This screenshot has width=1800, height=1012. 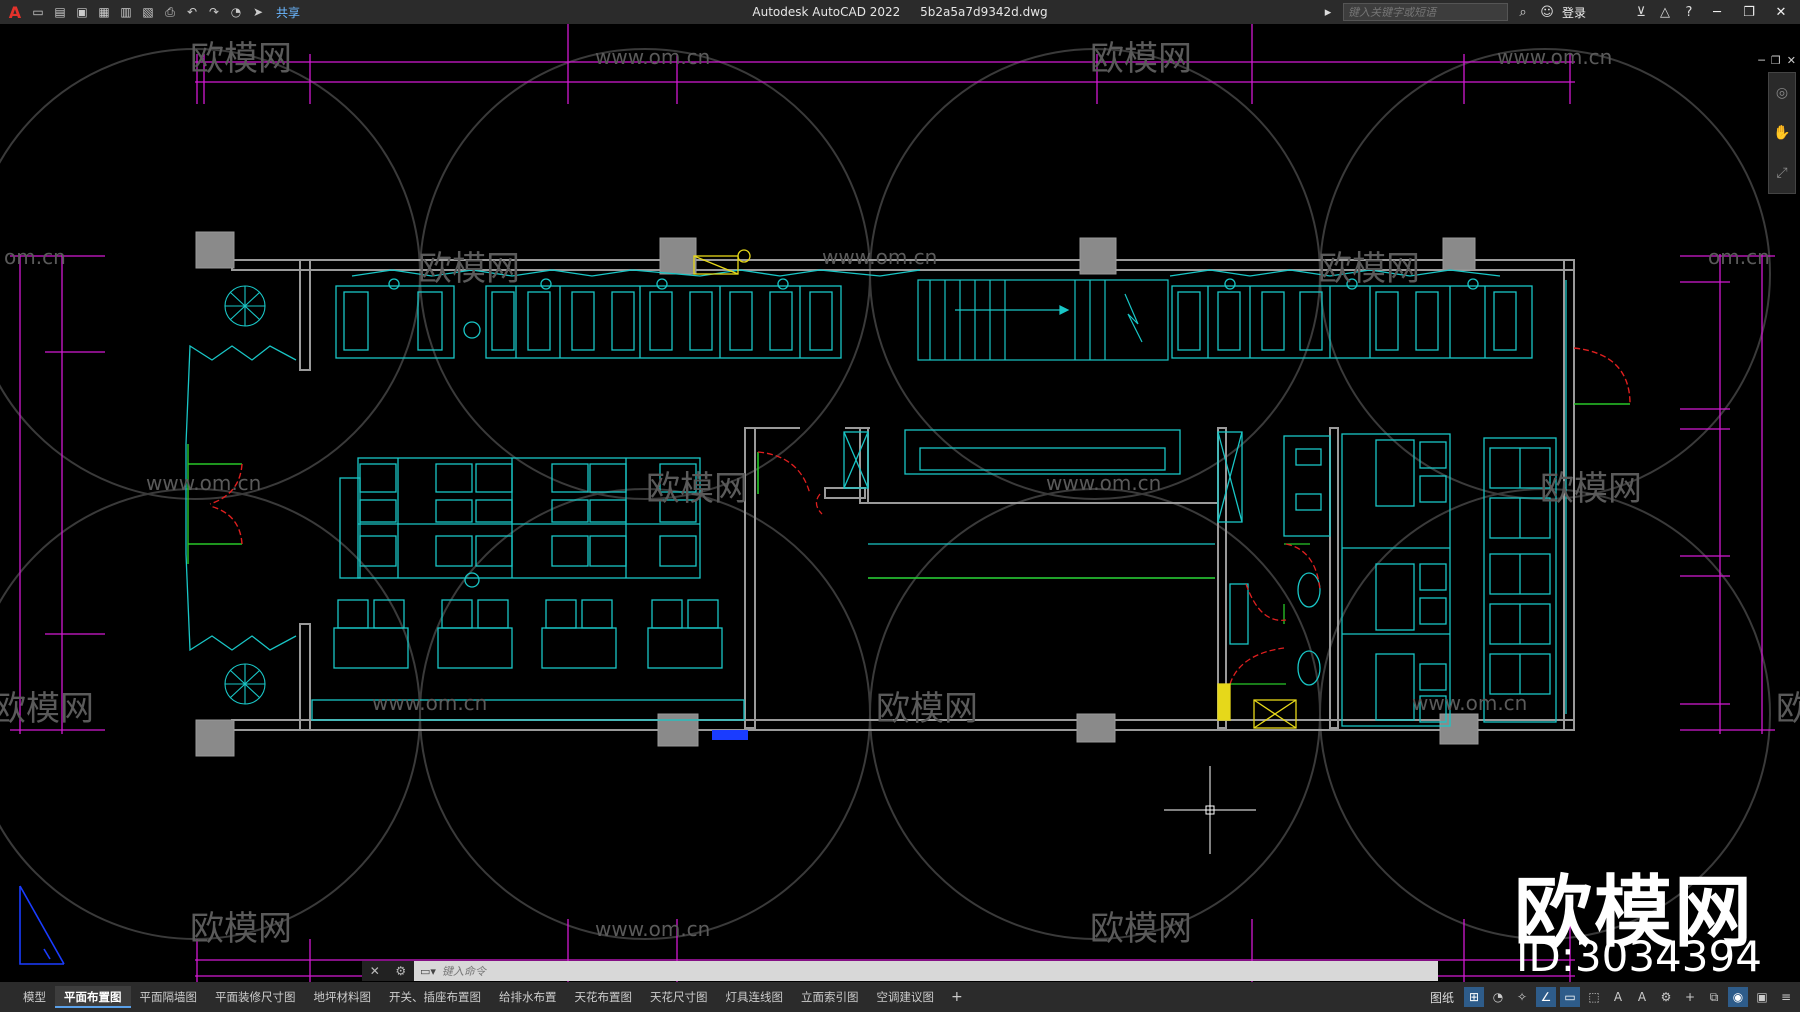 What do you see at coordinates (1641, 12) in the screenshot?
I see `cart-icon: ⊻` at bounding box center [1641, 12].